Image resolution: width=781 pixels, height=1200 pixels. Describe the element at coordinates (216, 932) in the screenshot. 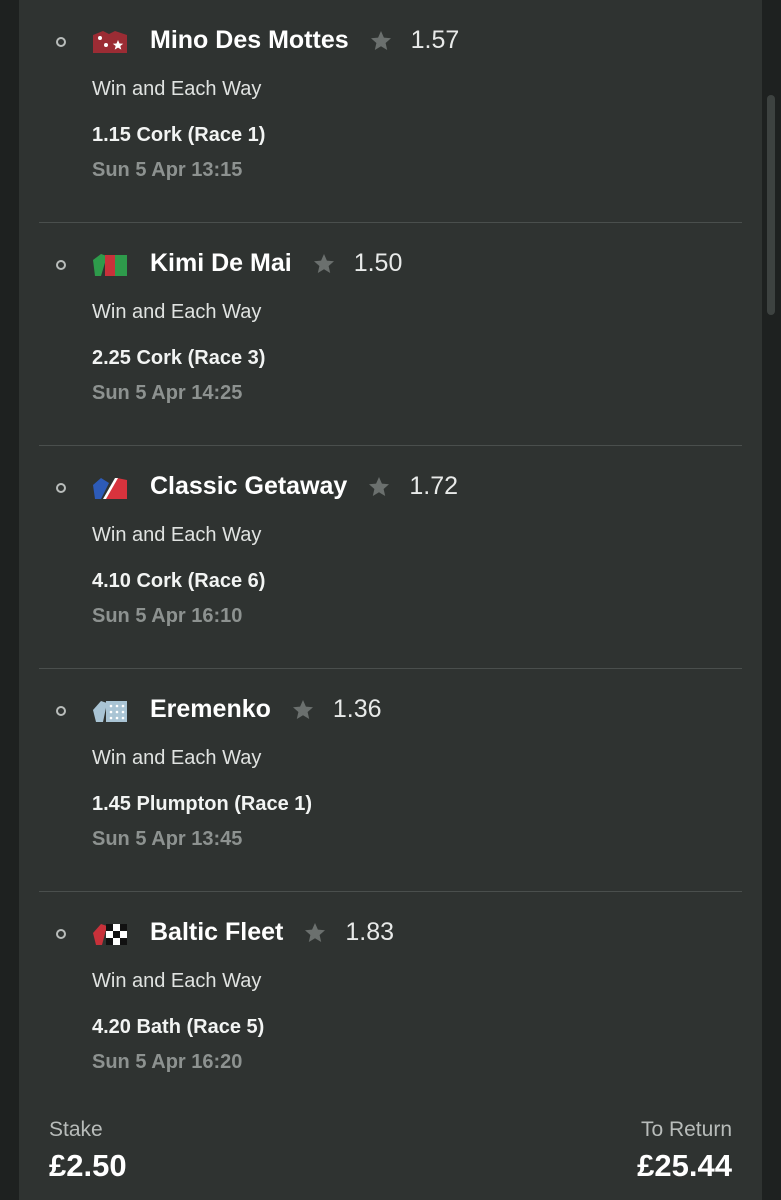

I see `horse-name: Baltic Fleet` at that location.